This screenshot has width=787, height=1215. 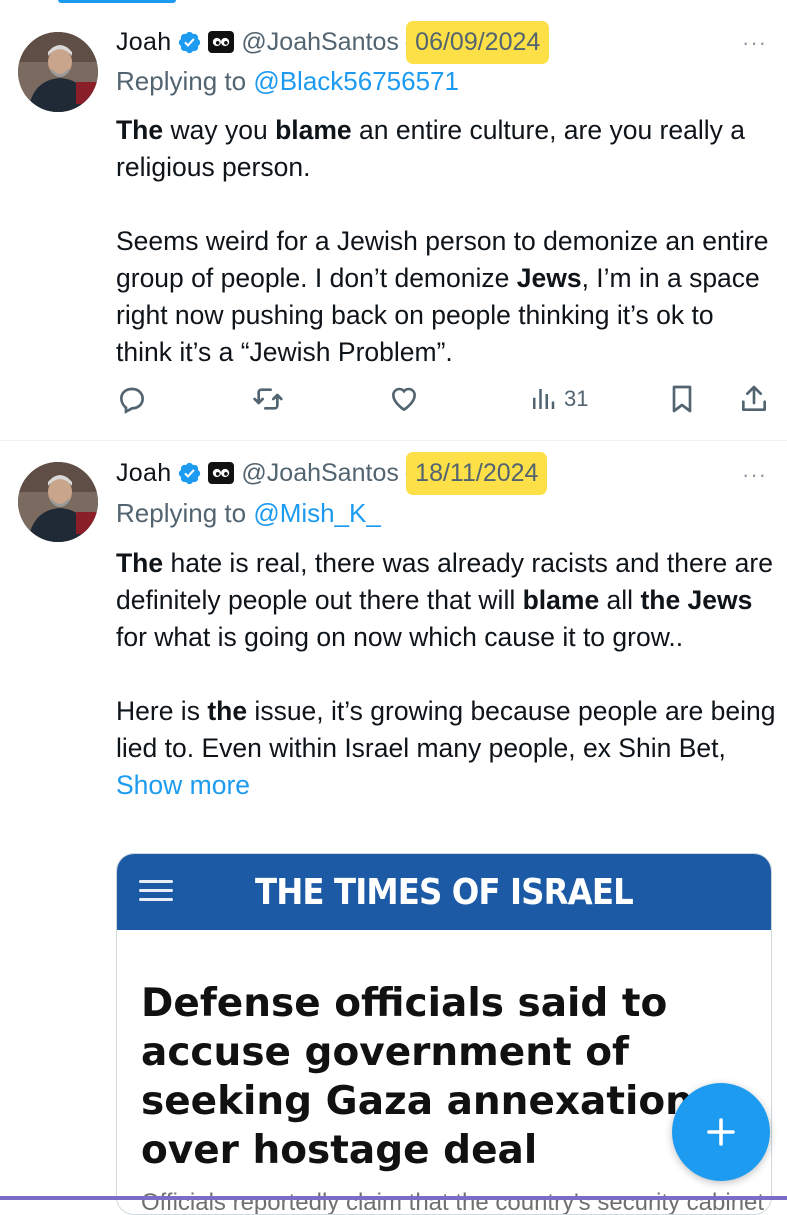 I want to click on share-button, so click(x=754, y=399).